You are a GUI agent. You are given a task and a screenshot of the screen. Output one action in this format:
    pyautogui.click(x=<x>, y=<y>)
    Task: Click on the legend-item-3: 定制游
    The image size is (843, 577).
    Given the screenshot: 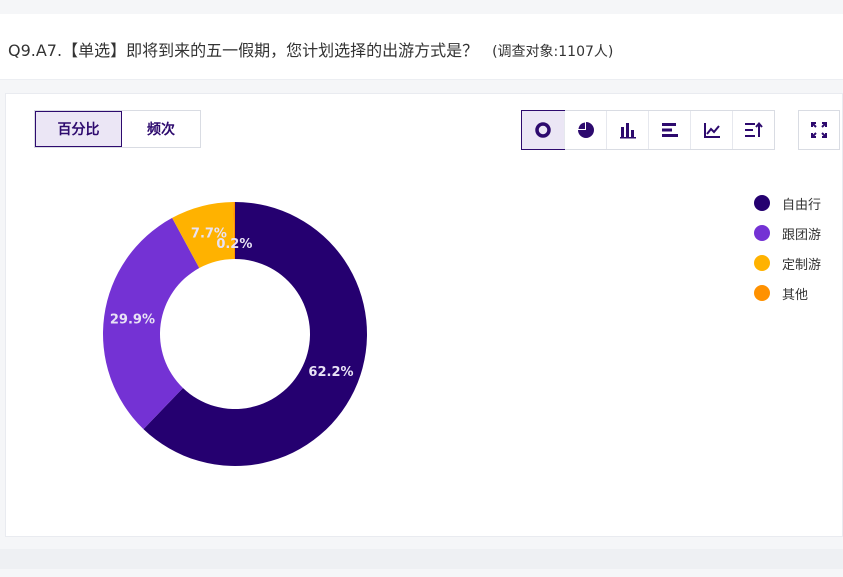 What is the action you would take?
    pyautogui.click(x=787, y=263)
    